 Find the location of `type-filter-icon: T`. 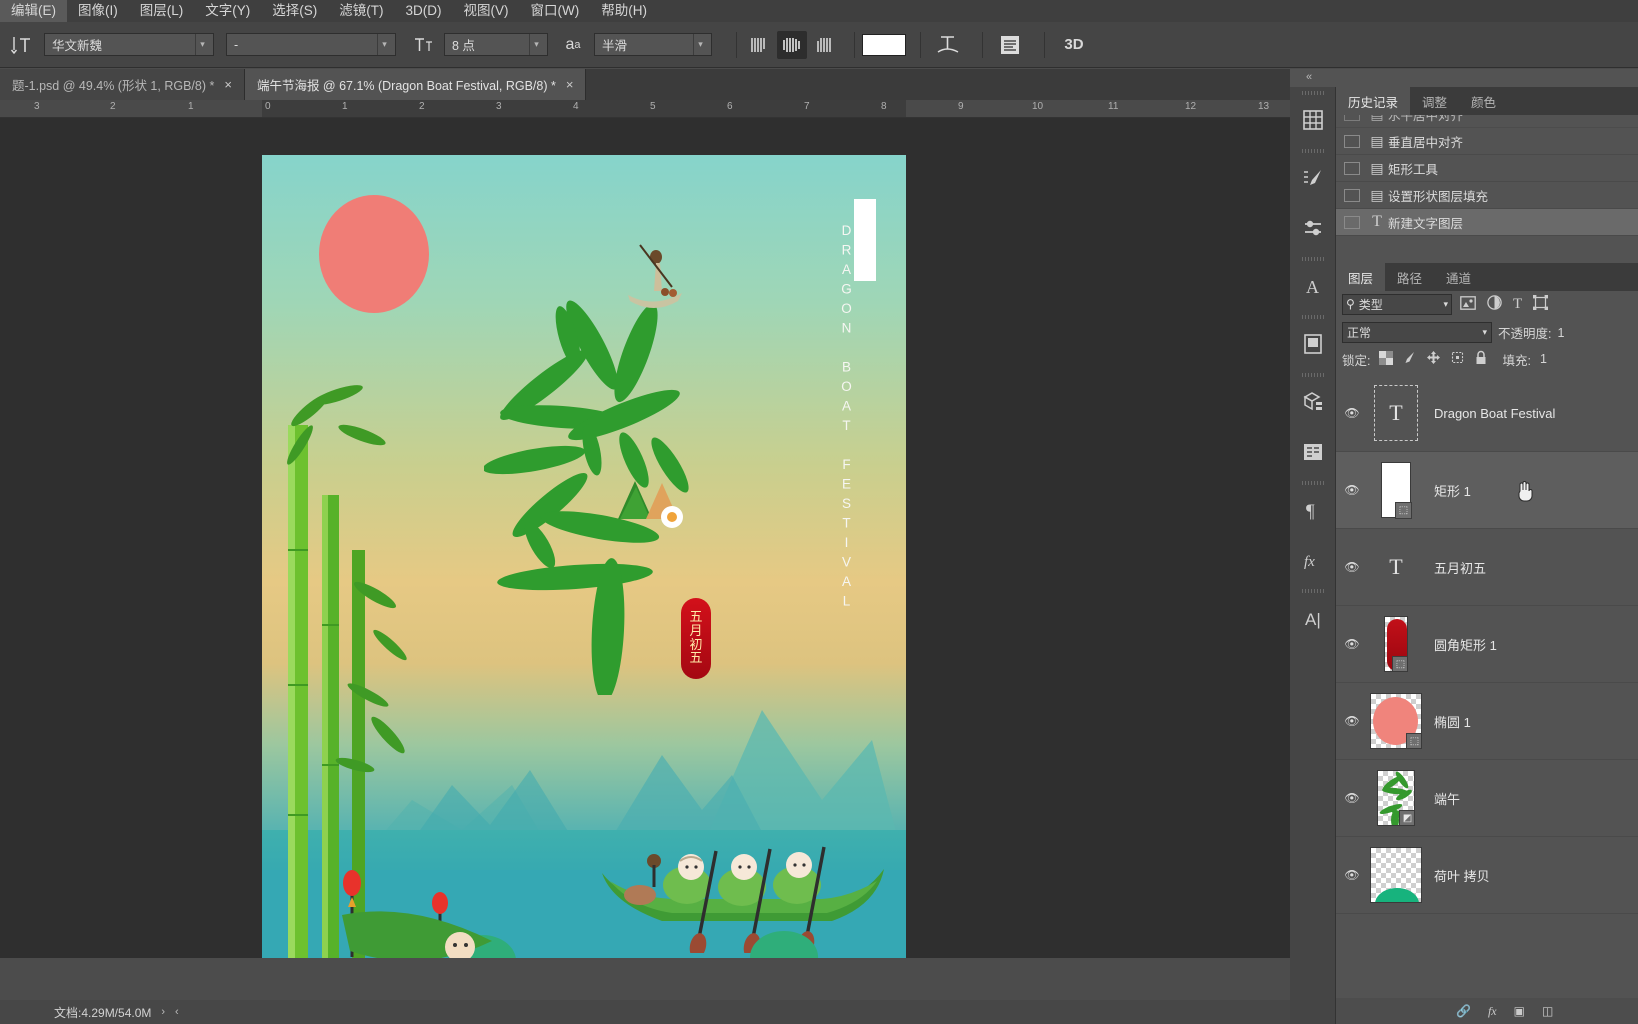

type-filter-icon: T is located at coordinates (1517, 304).